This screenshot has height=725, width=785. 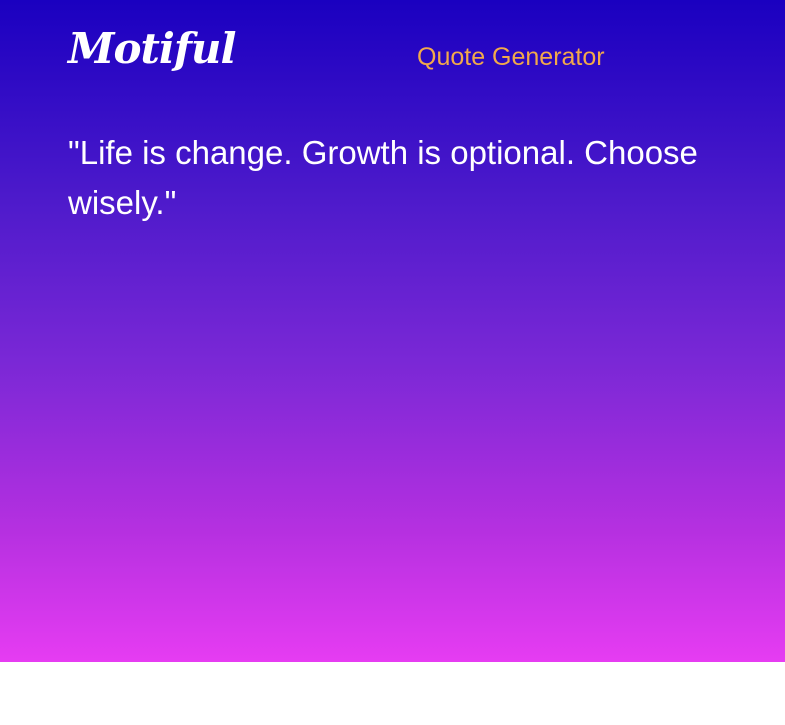 What do you see at coordinates (392, 693) in the screenshot?
I see `page-footer` at bounding box center [392, 693].